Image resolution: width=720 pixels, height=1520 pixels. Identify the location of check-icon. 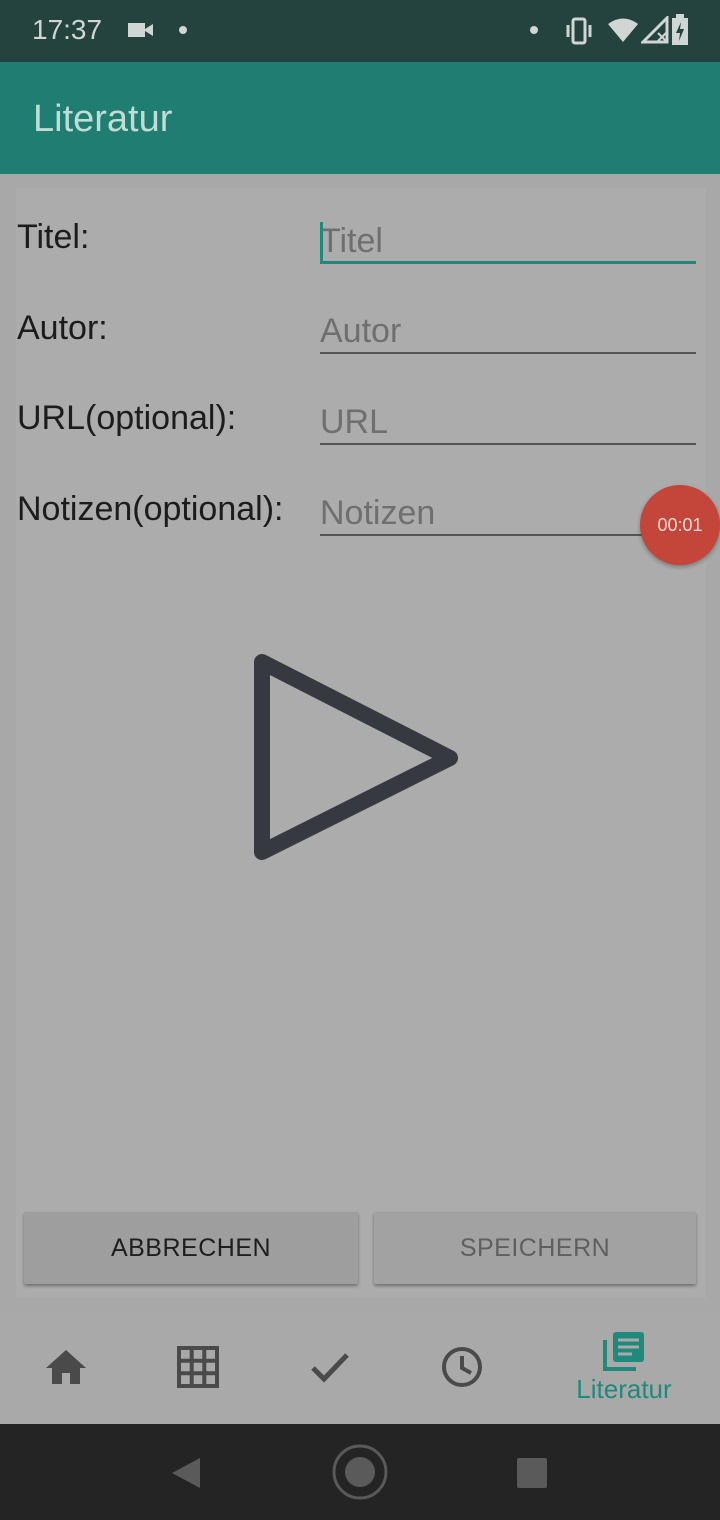
(330, 1368).